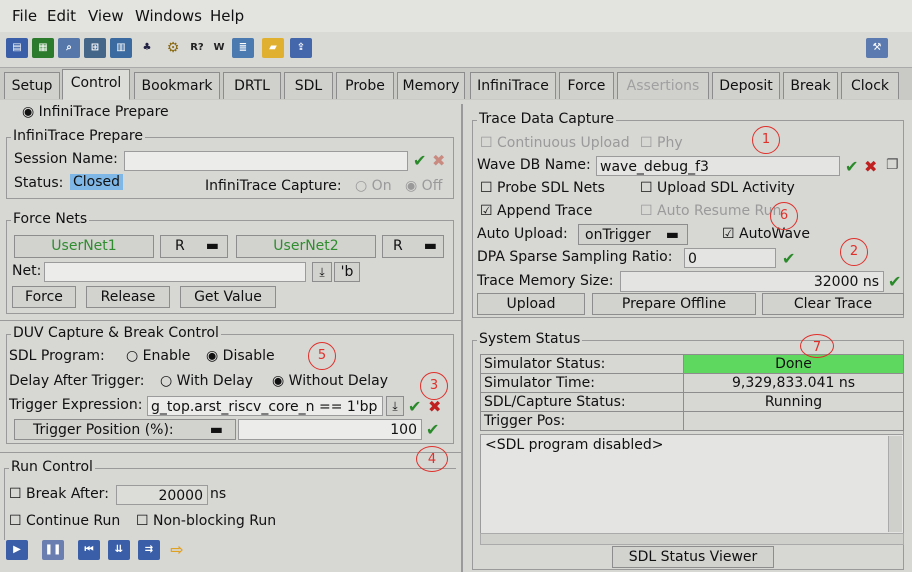 This screenshot has height=572, width=912. Describe the element at coordinates (230, 320) in the screenshot. I see `left-divider` at that location.